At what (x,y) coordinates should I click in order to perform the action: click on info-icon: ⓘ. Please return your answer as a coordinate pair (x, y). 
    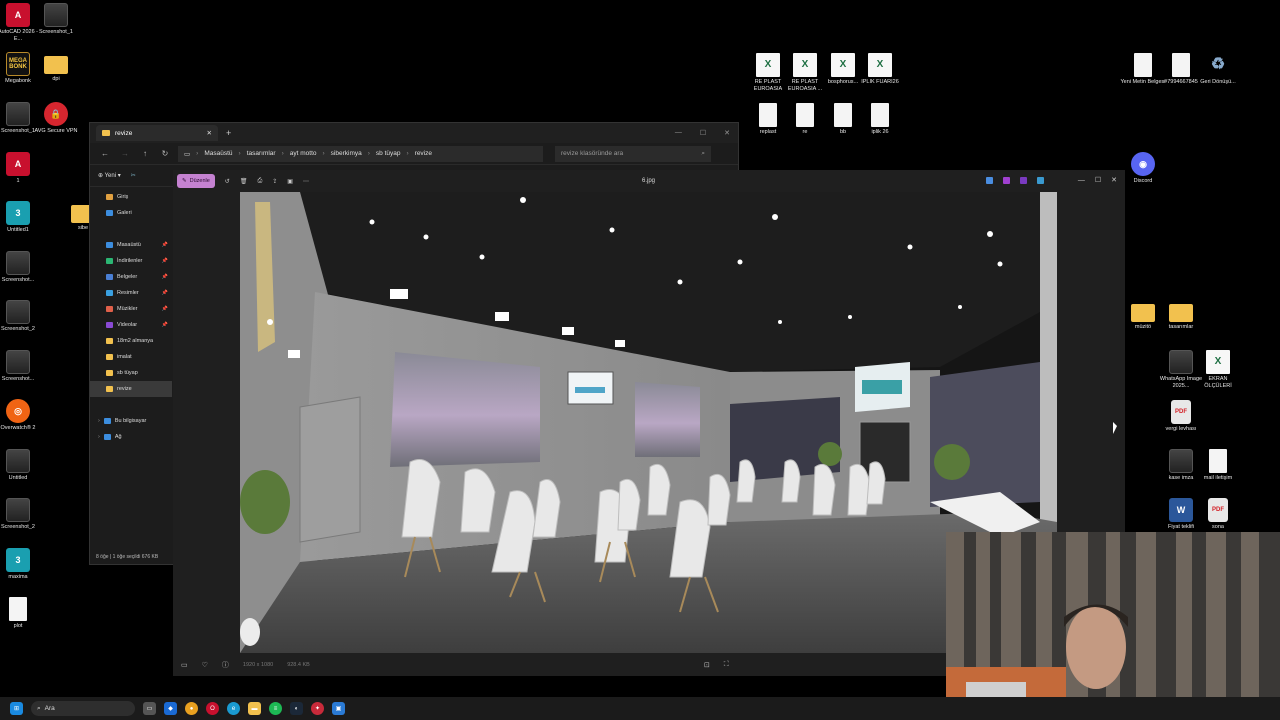
    Looking at the image, I should click on (225, 665).